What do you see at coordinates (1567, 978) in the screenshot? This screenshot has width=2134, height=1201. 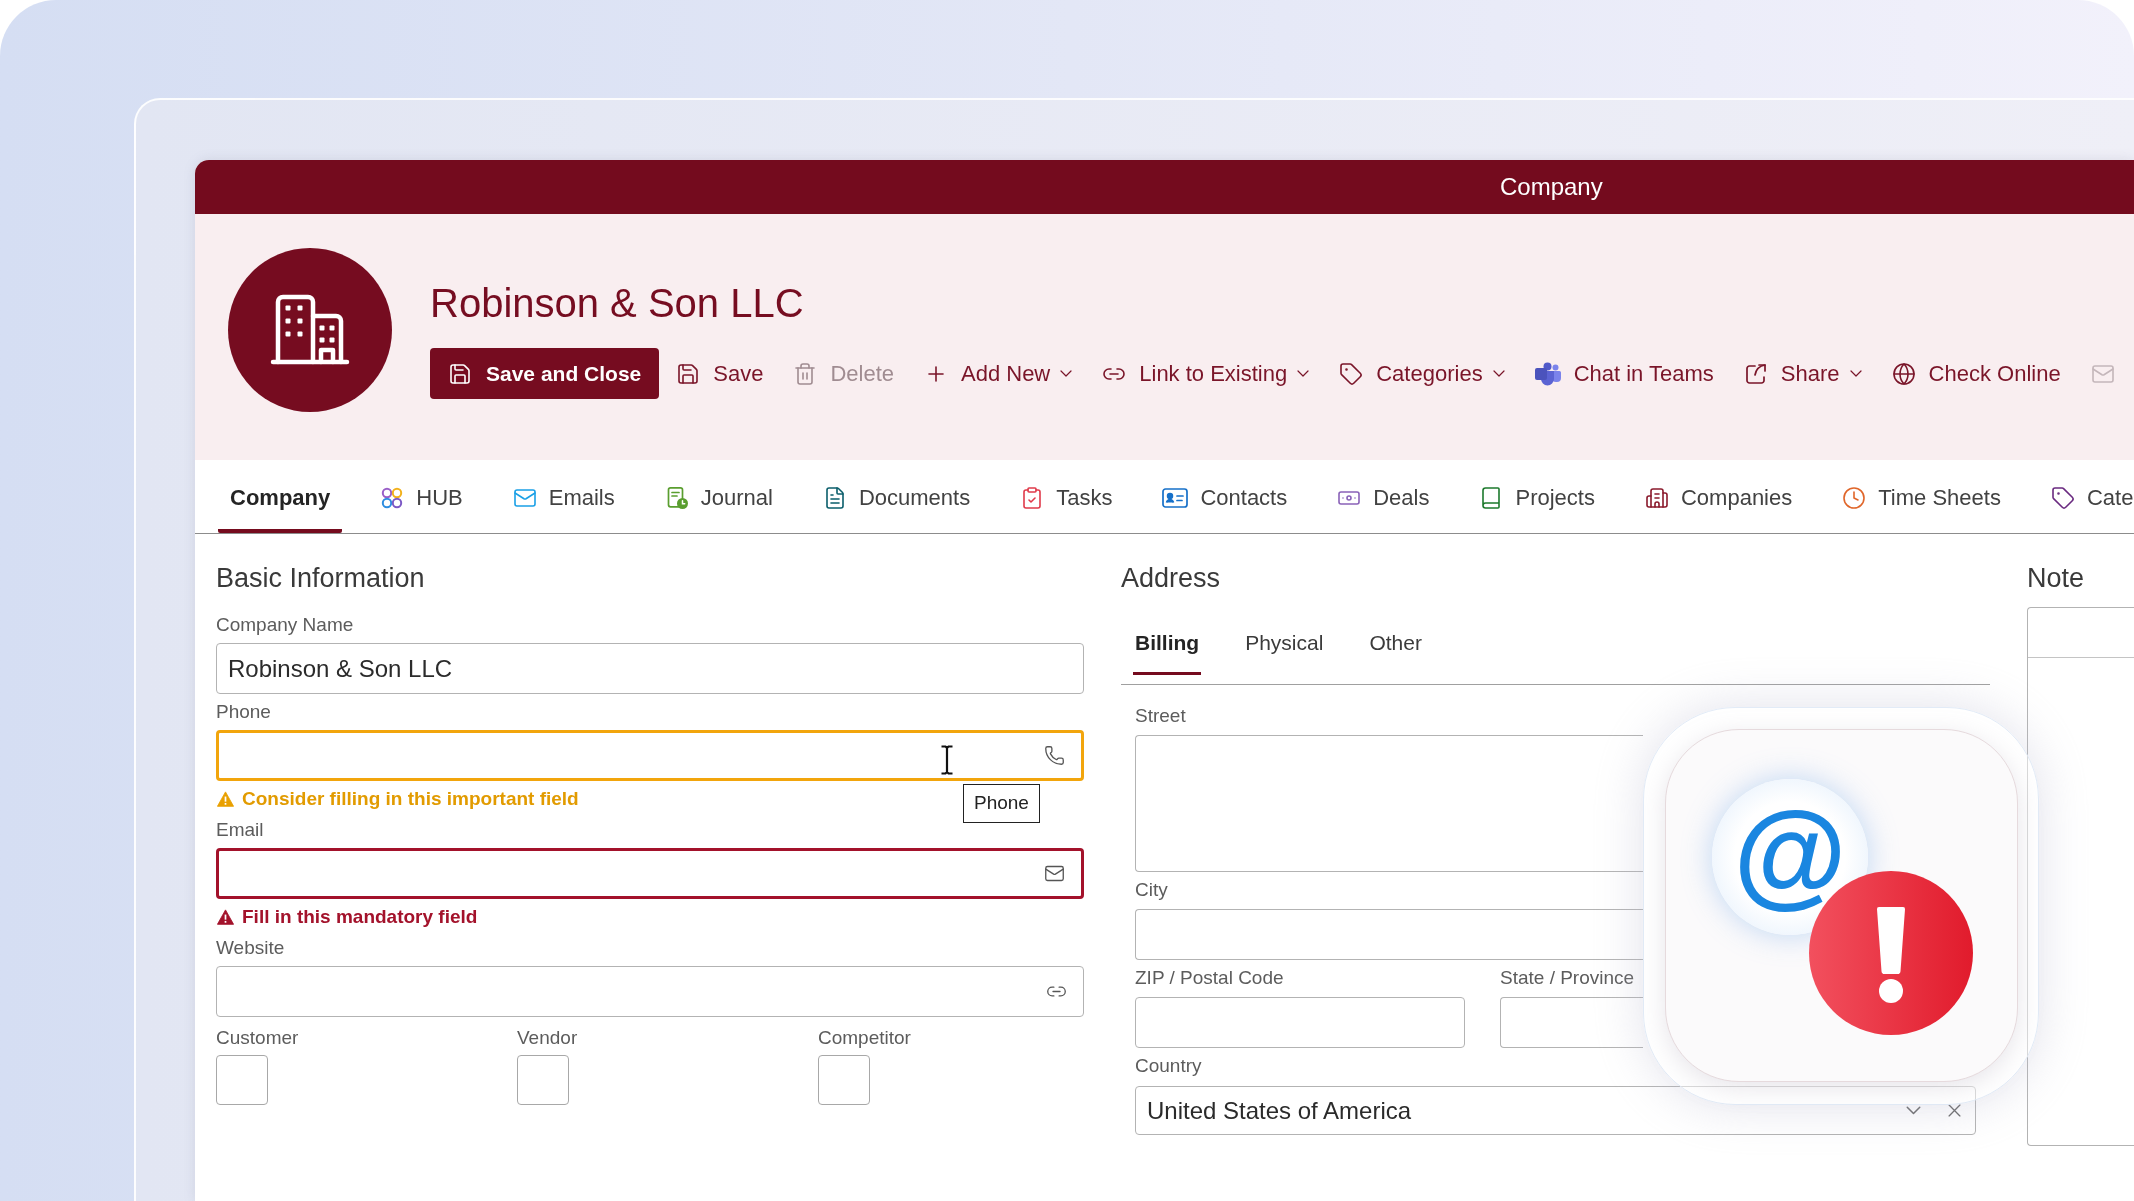 I see `field-label: State / Province` at bounding box center [1567, 978].